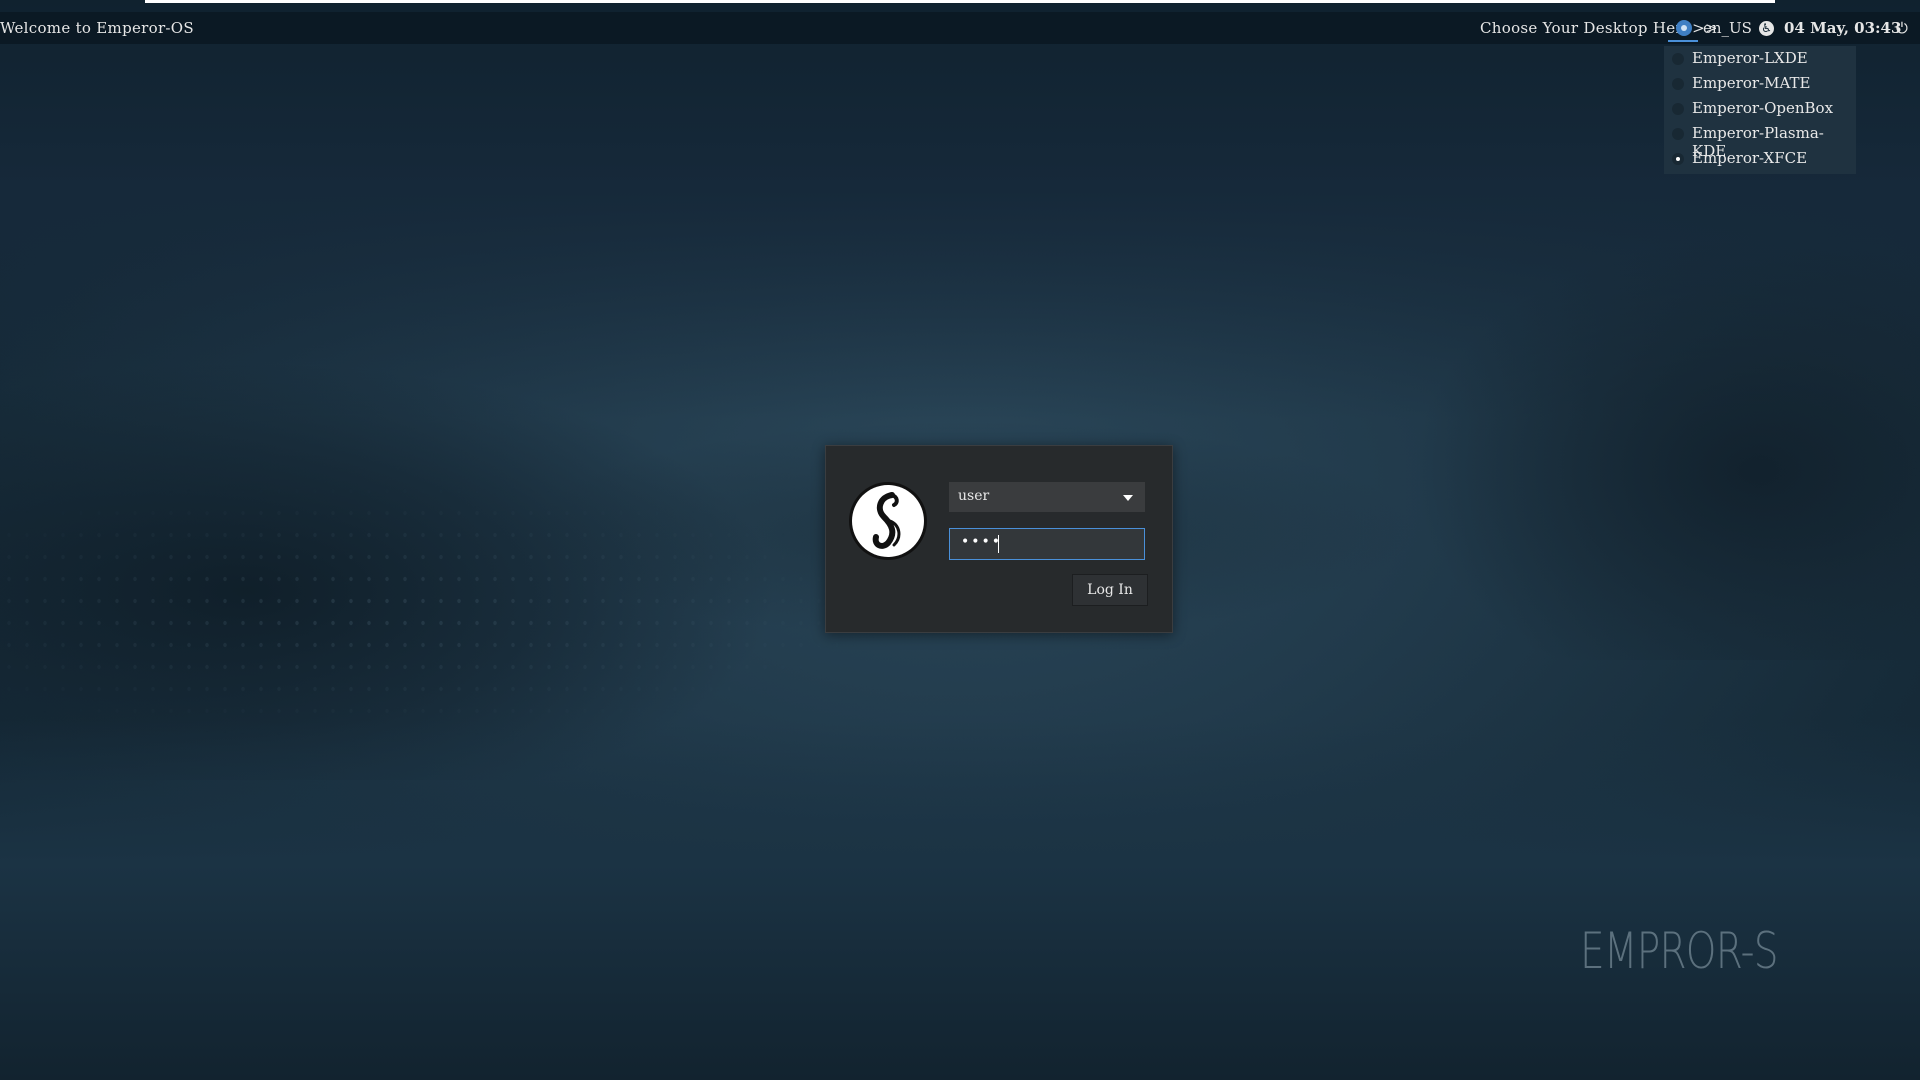  I want to click on welcome-text: Welcome to Emperor-OS, so click(97, 28).